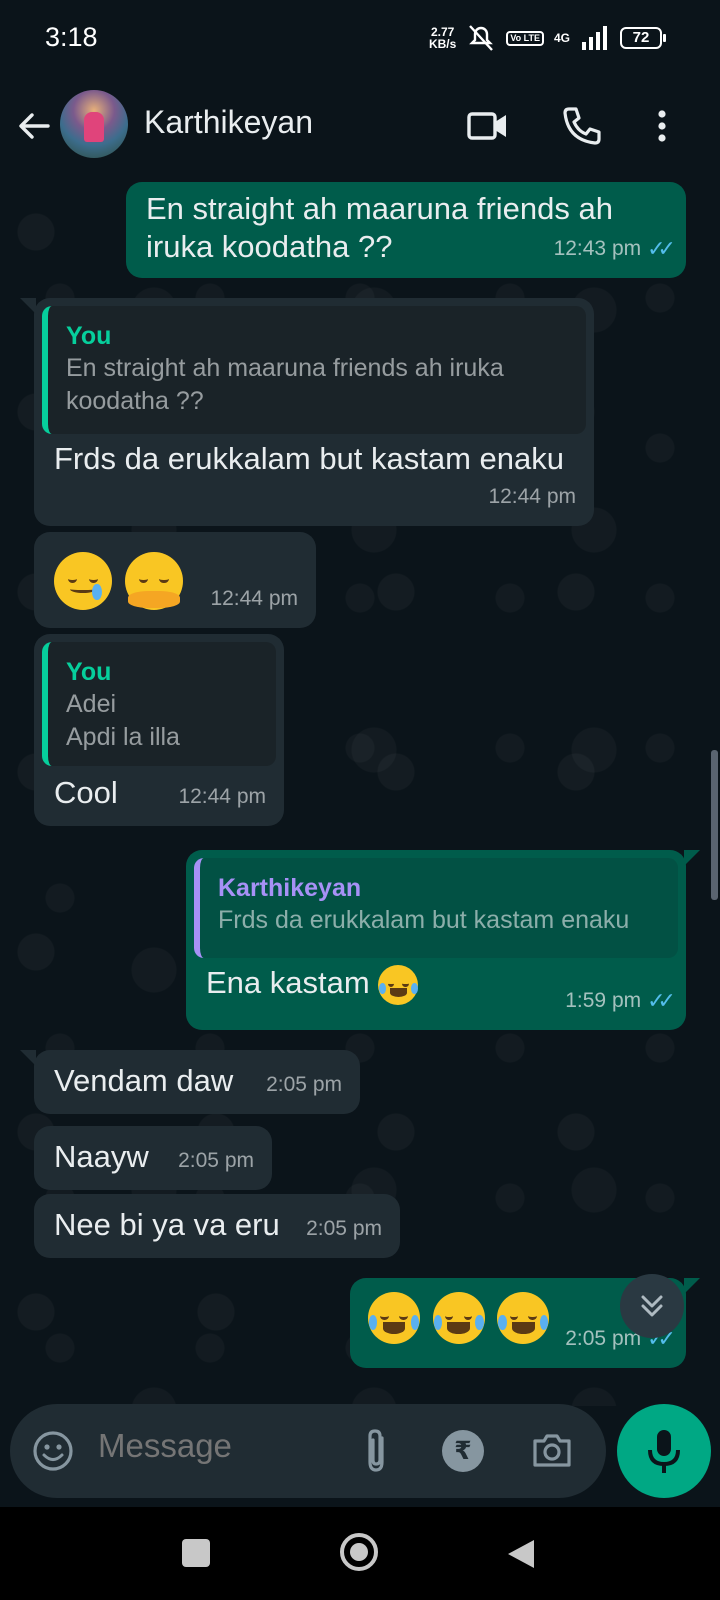 The image size is (720, 1600). I want to click on volte-badge: Vo LTE, so click(525, 38).